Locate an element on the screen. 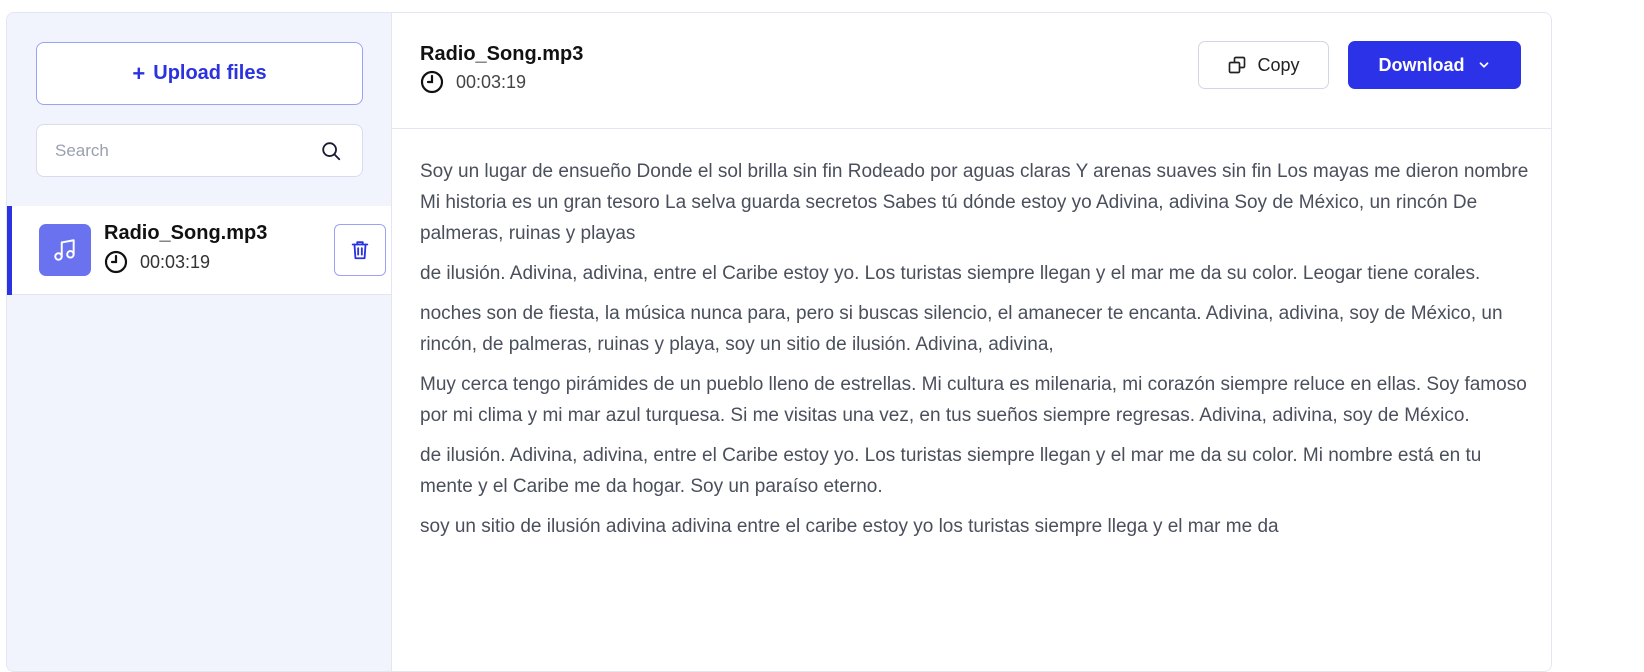 The height and width of the screenshot is (672, 1644). file-duration-row: 00:03:19 is located at coordinates (185, 262).